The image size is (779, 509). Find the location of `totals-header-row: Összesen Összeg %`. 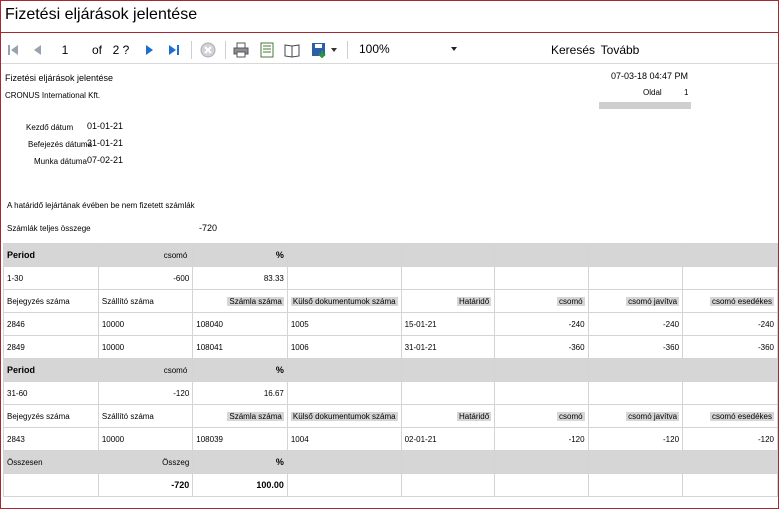

totals-header-row: Összesen Összeg % is located at coordinates (390, 462).